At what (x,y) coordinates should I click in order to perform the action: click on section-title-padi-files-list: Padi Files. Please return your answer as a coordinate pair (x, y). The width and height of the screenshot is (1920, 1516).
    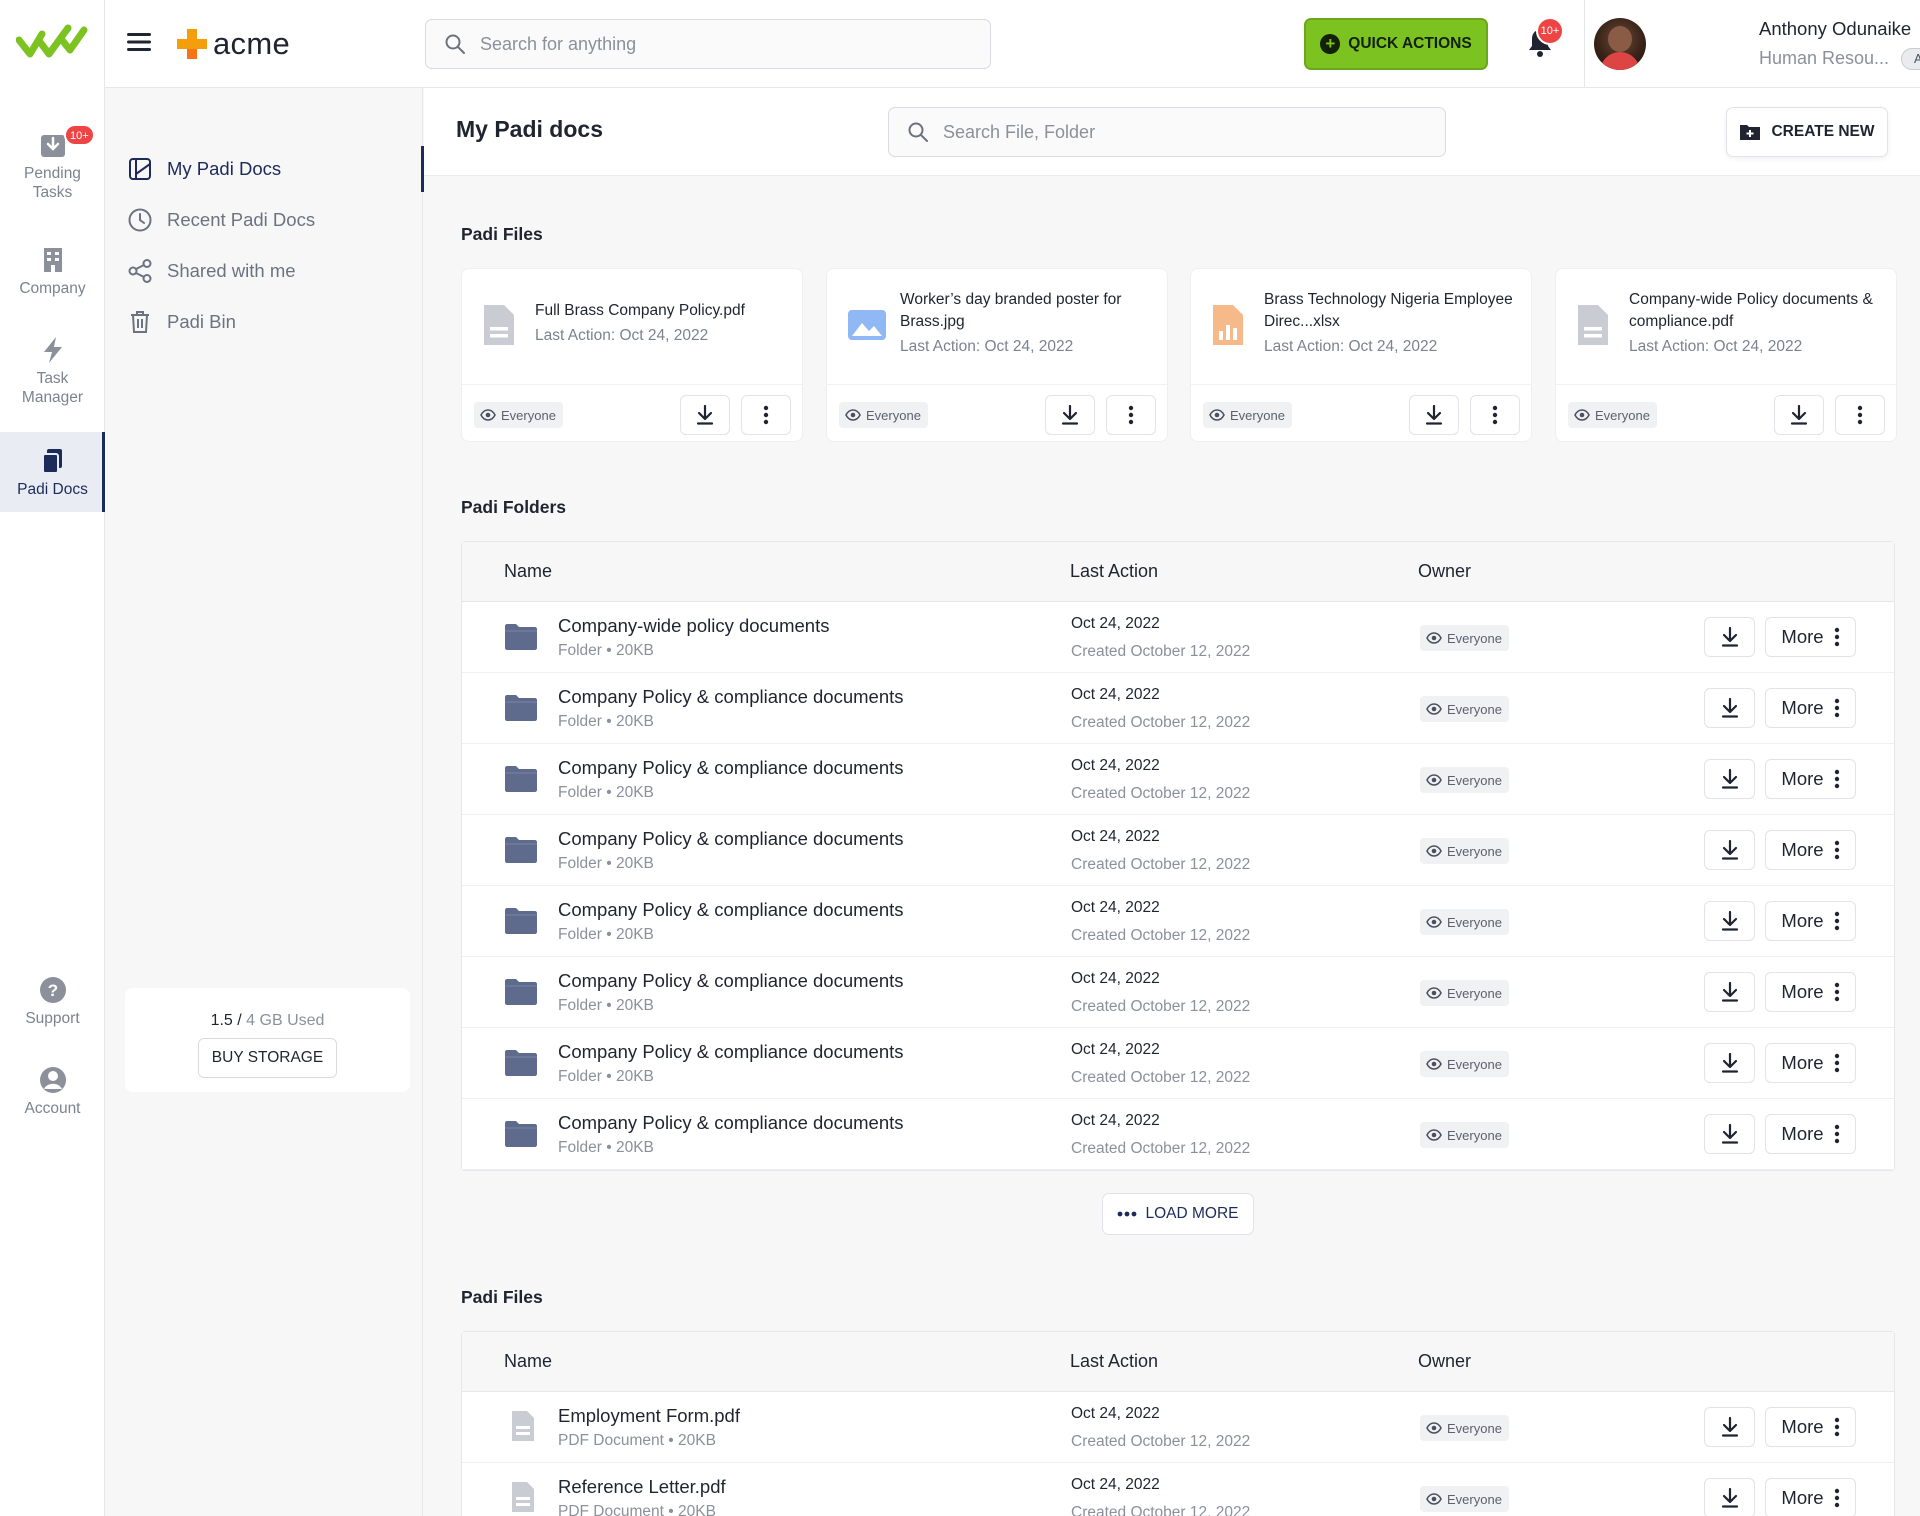
    Looking at the image, I should click on (502, 1297).